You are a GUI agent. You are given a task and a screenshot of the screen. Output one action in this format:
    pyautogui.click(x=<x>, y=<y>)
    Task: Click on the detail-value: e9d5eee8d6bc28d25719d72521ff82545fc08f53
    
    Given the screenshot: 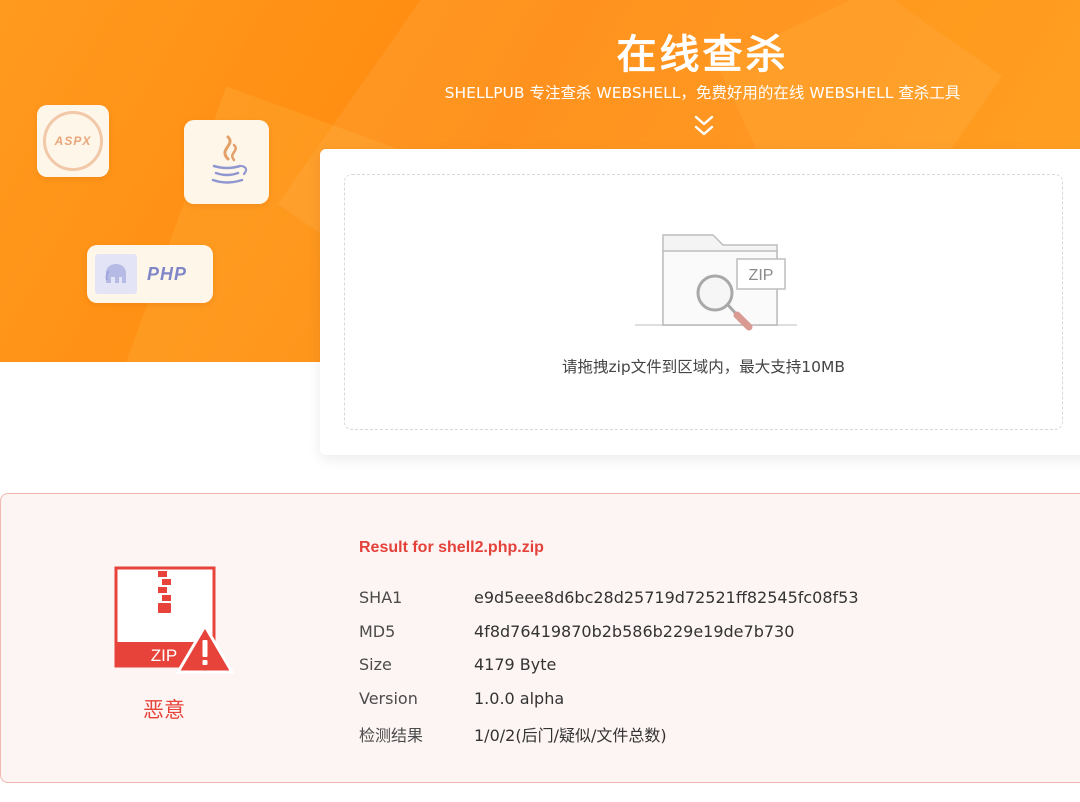 What is the action you would take?
    pyautogui.click(x=666, y=597)
    